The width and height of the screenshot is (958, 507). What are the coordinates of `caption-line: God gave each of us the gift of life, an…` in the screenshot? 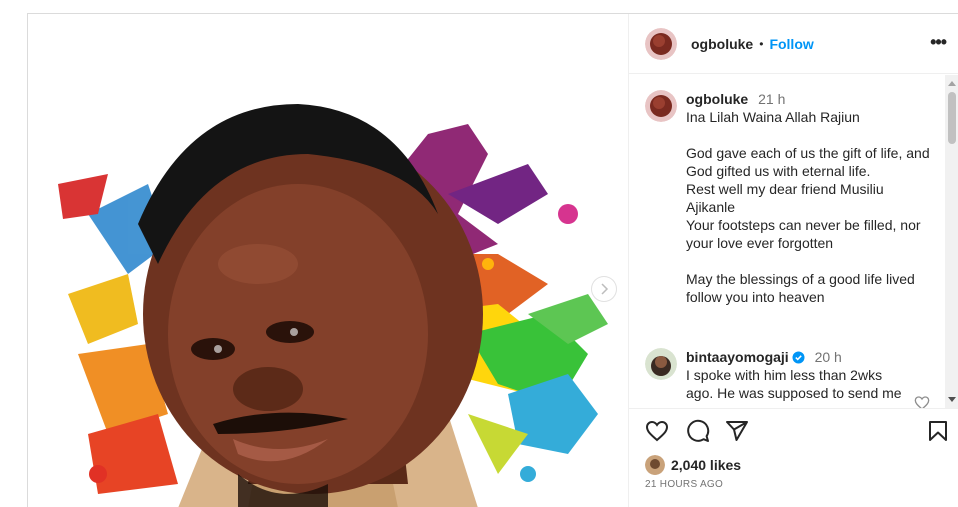 It's located at (808, 153).